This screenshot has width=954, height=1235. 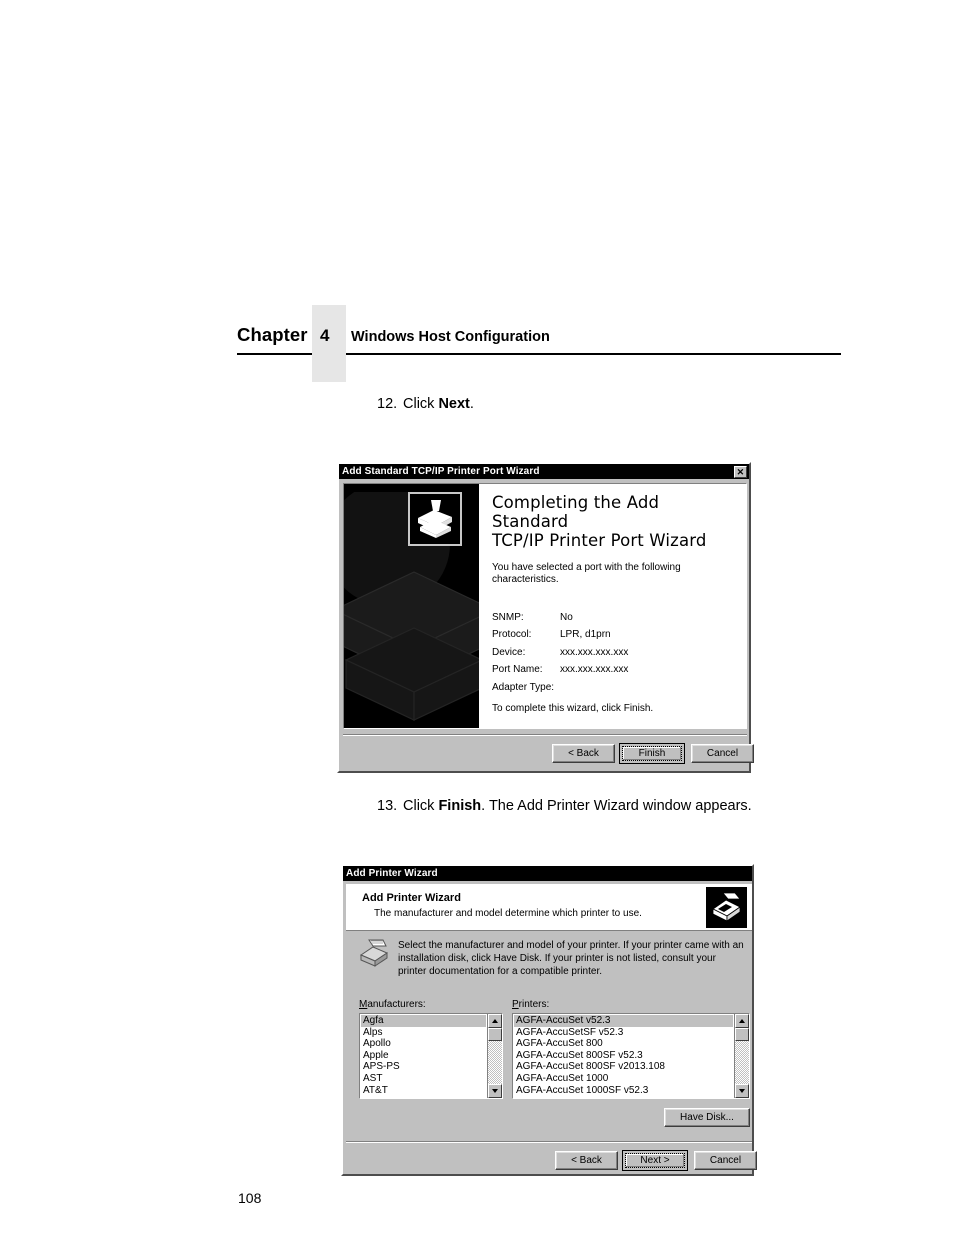 I want to click on list-item: Apollo, so click(x=423, y=1044).